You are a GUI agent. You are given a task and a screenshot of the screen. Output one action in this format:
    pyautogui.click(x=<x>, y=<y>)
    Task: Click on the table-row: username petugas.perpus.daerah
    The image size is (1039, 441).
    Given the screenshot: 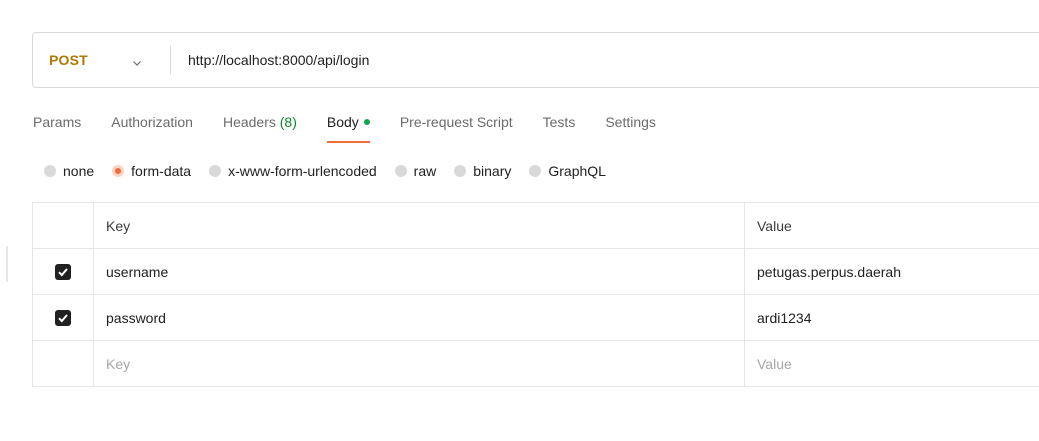 What is the action you would take?
    pyautogui.click(x=535, y=271)
    